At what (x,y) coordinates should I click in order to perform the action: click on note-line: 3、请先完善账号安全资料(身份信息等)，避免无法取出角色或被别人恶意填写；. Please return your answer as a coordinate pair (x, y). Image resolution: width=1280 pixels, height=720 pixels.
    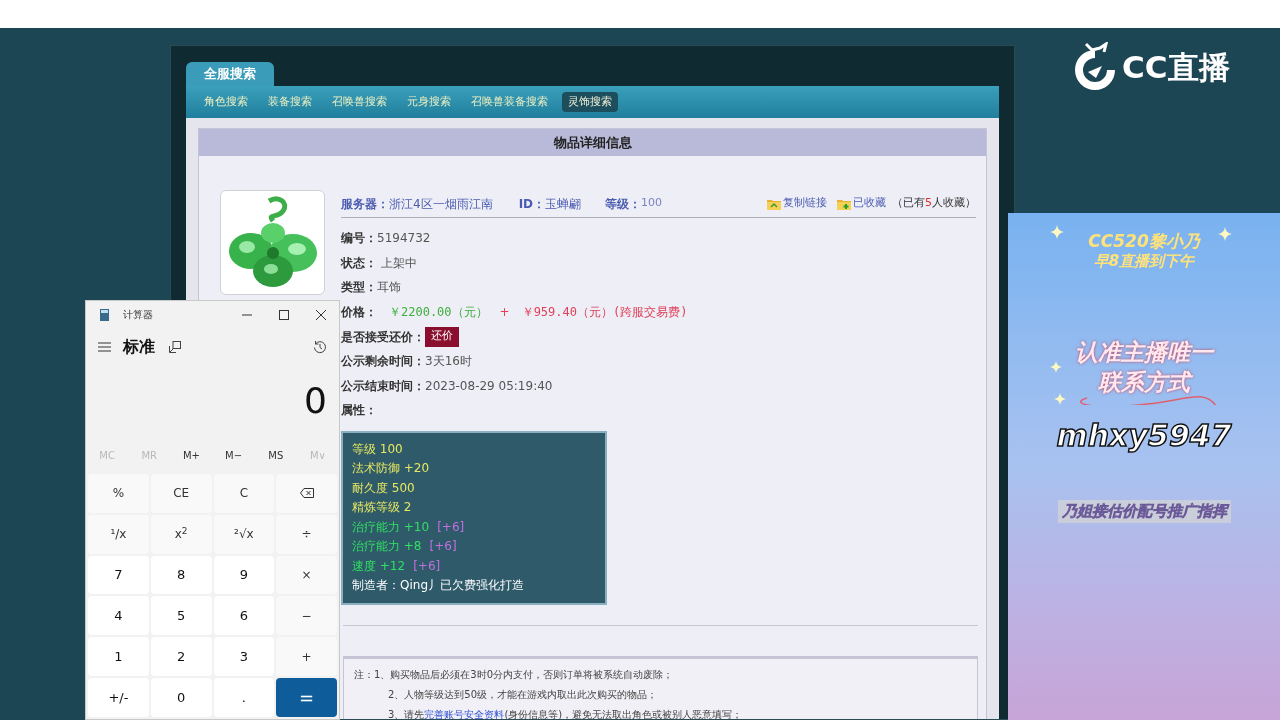
    Looking at the image, I should click on (565, 713).